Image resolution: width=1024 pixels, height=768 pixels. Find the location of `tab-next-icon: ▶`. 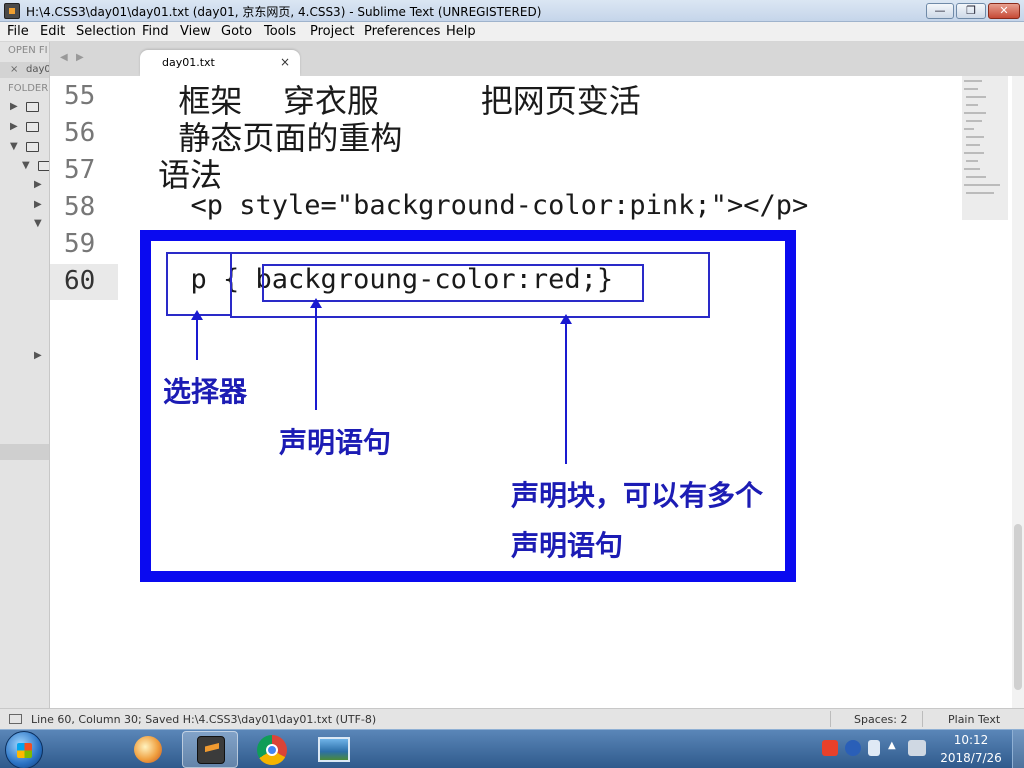

tab-next-icon: ▶ is located at coordinates (80, 57).